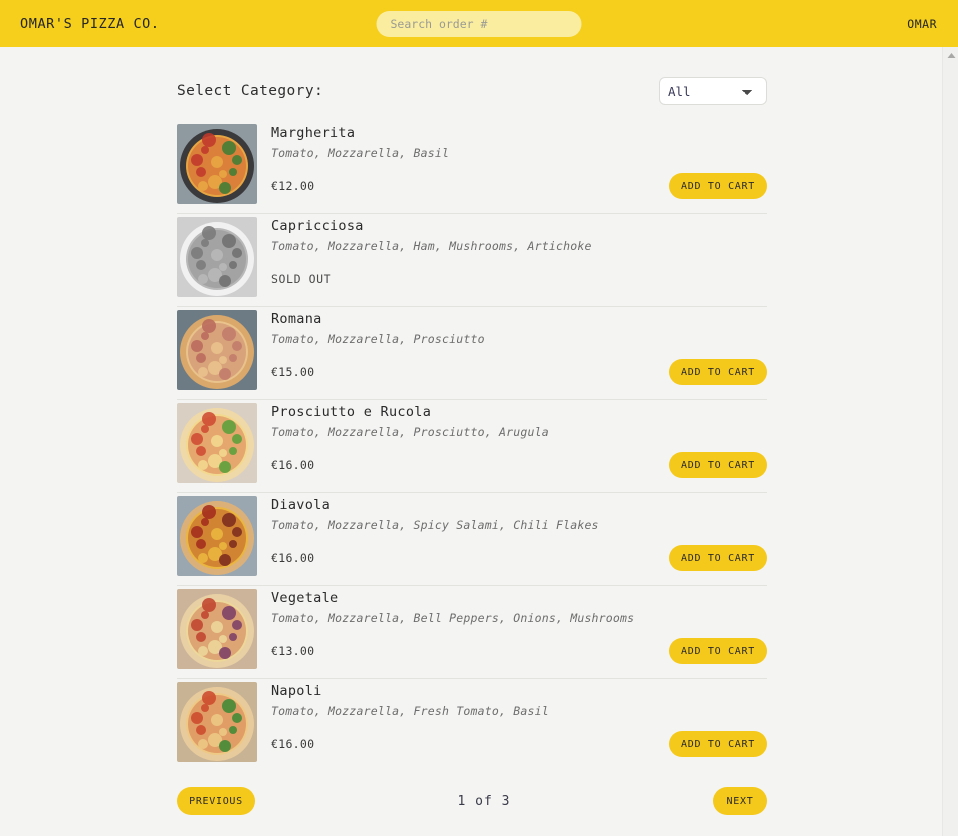 The width and height of the screenshot is (958, 836). What do you see at coordinates (301, 279) in the screenshot?
I see `sold-out-badge: SOLD OUT` at bounding box center [301, 279].